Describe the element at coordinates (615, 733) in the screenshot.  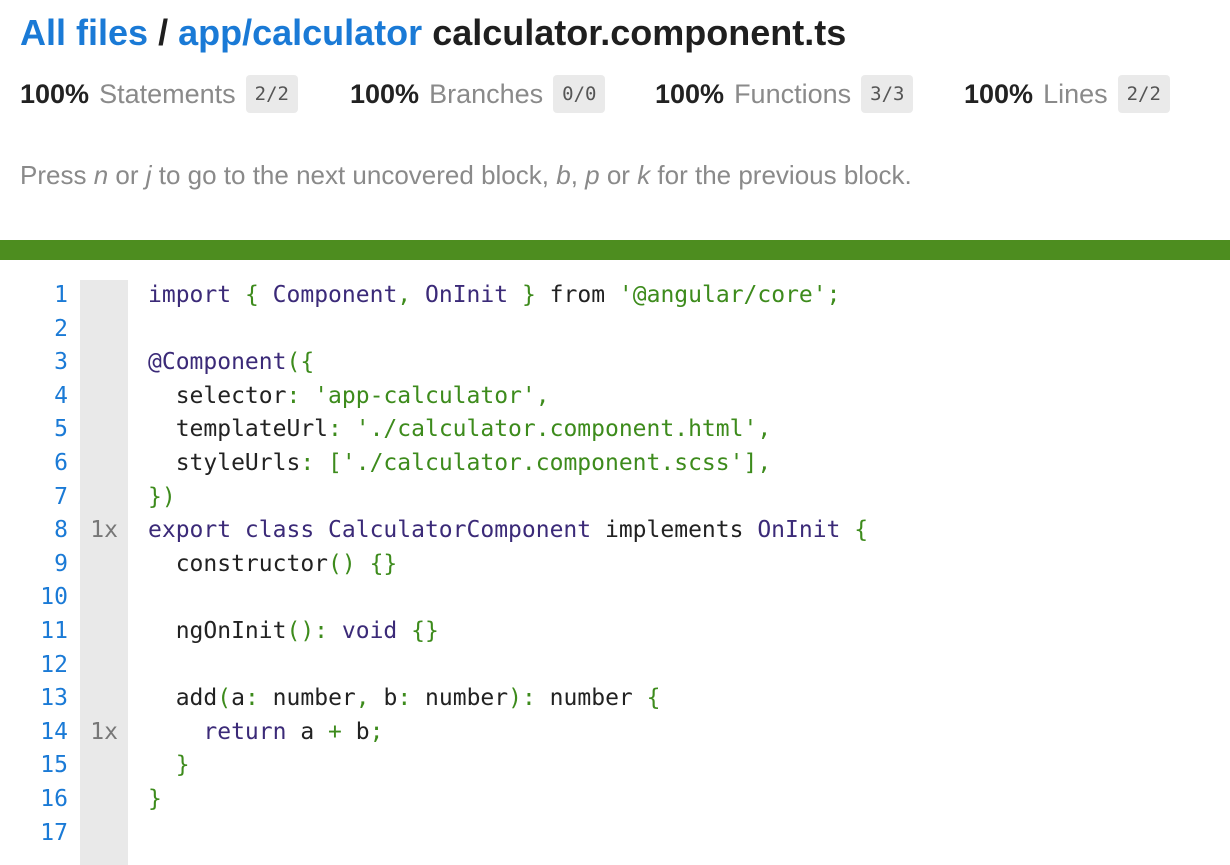
I see `code-line: 14 1x return a + b;` at that location.